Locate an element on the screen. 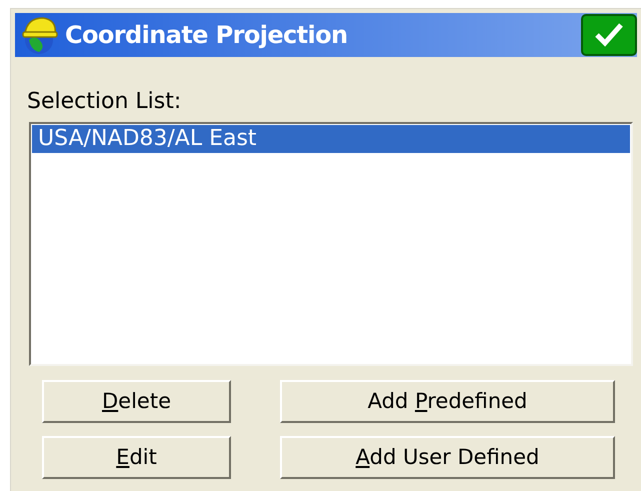 This screenshot has width=641, height=491. list-label: Selection List: is located at coordinates (104, 101).